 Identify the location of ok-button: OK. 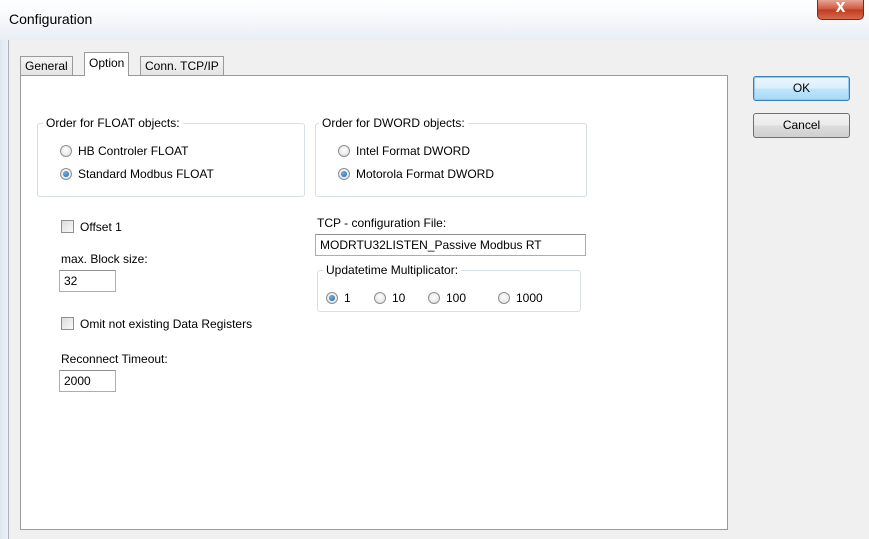
(801, 88).